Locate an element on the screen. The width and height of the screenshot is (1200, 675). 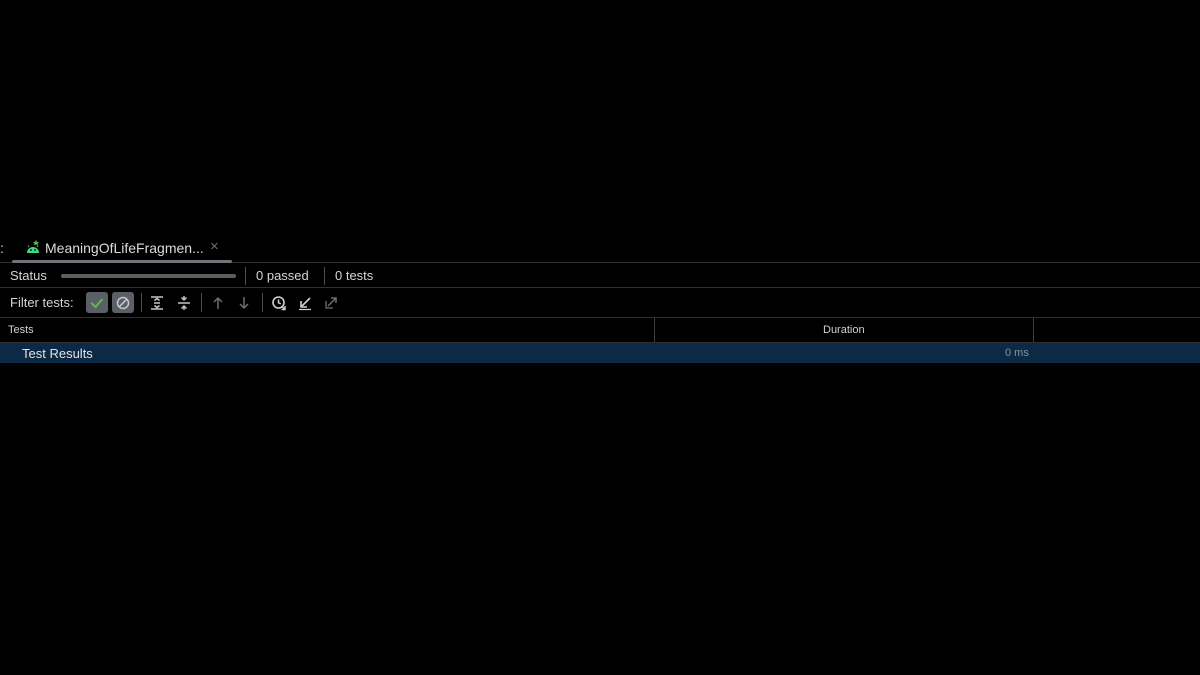
history-icon is located at coordinates (279, 302).